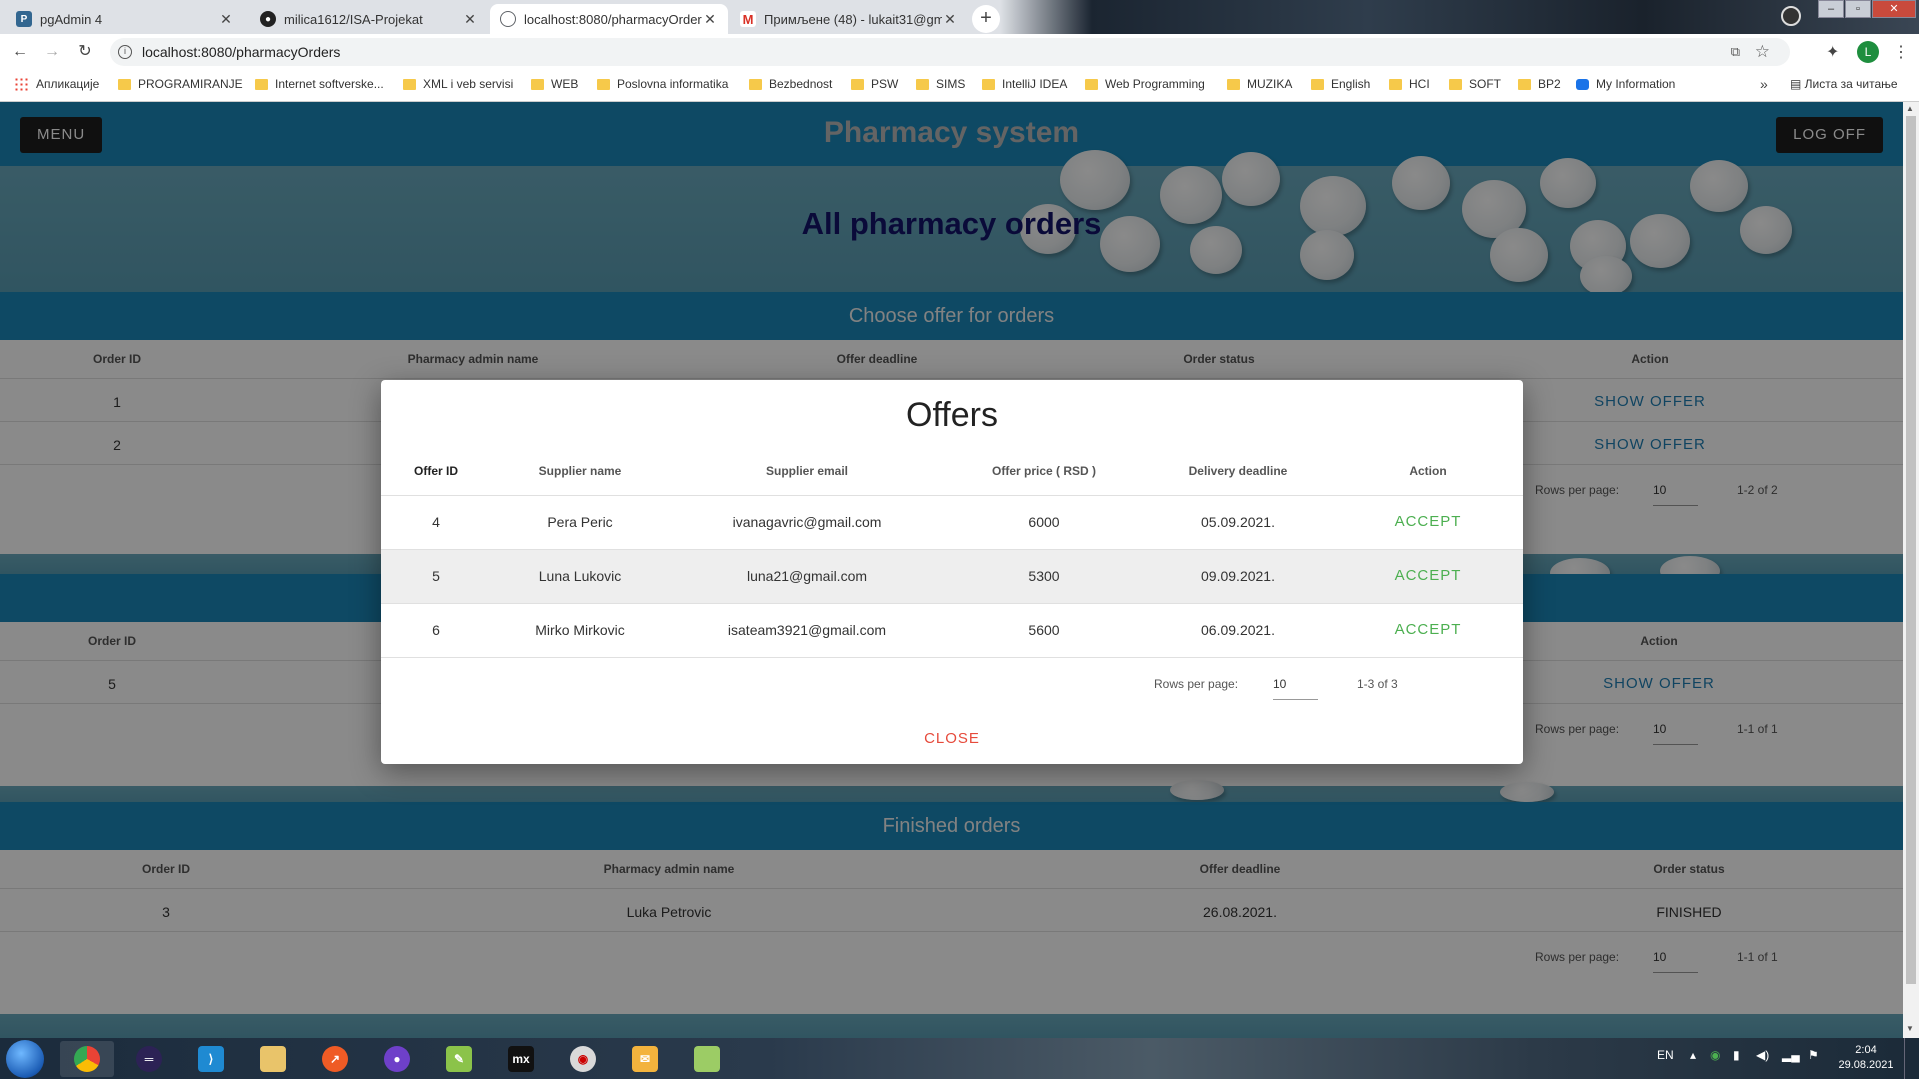  I want to click on bookmark-folder: Web Programming, so click(1145, 84).